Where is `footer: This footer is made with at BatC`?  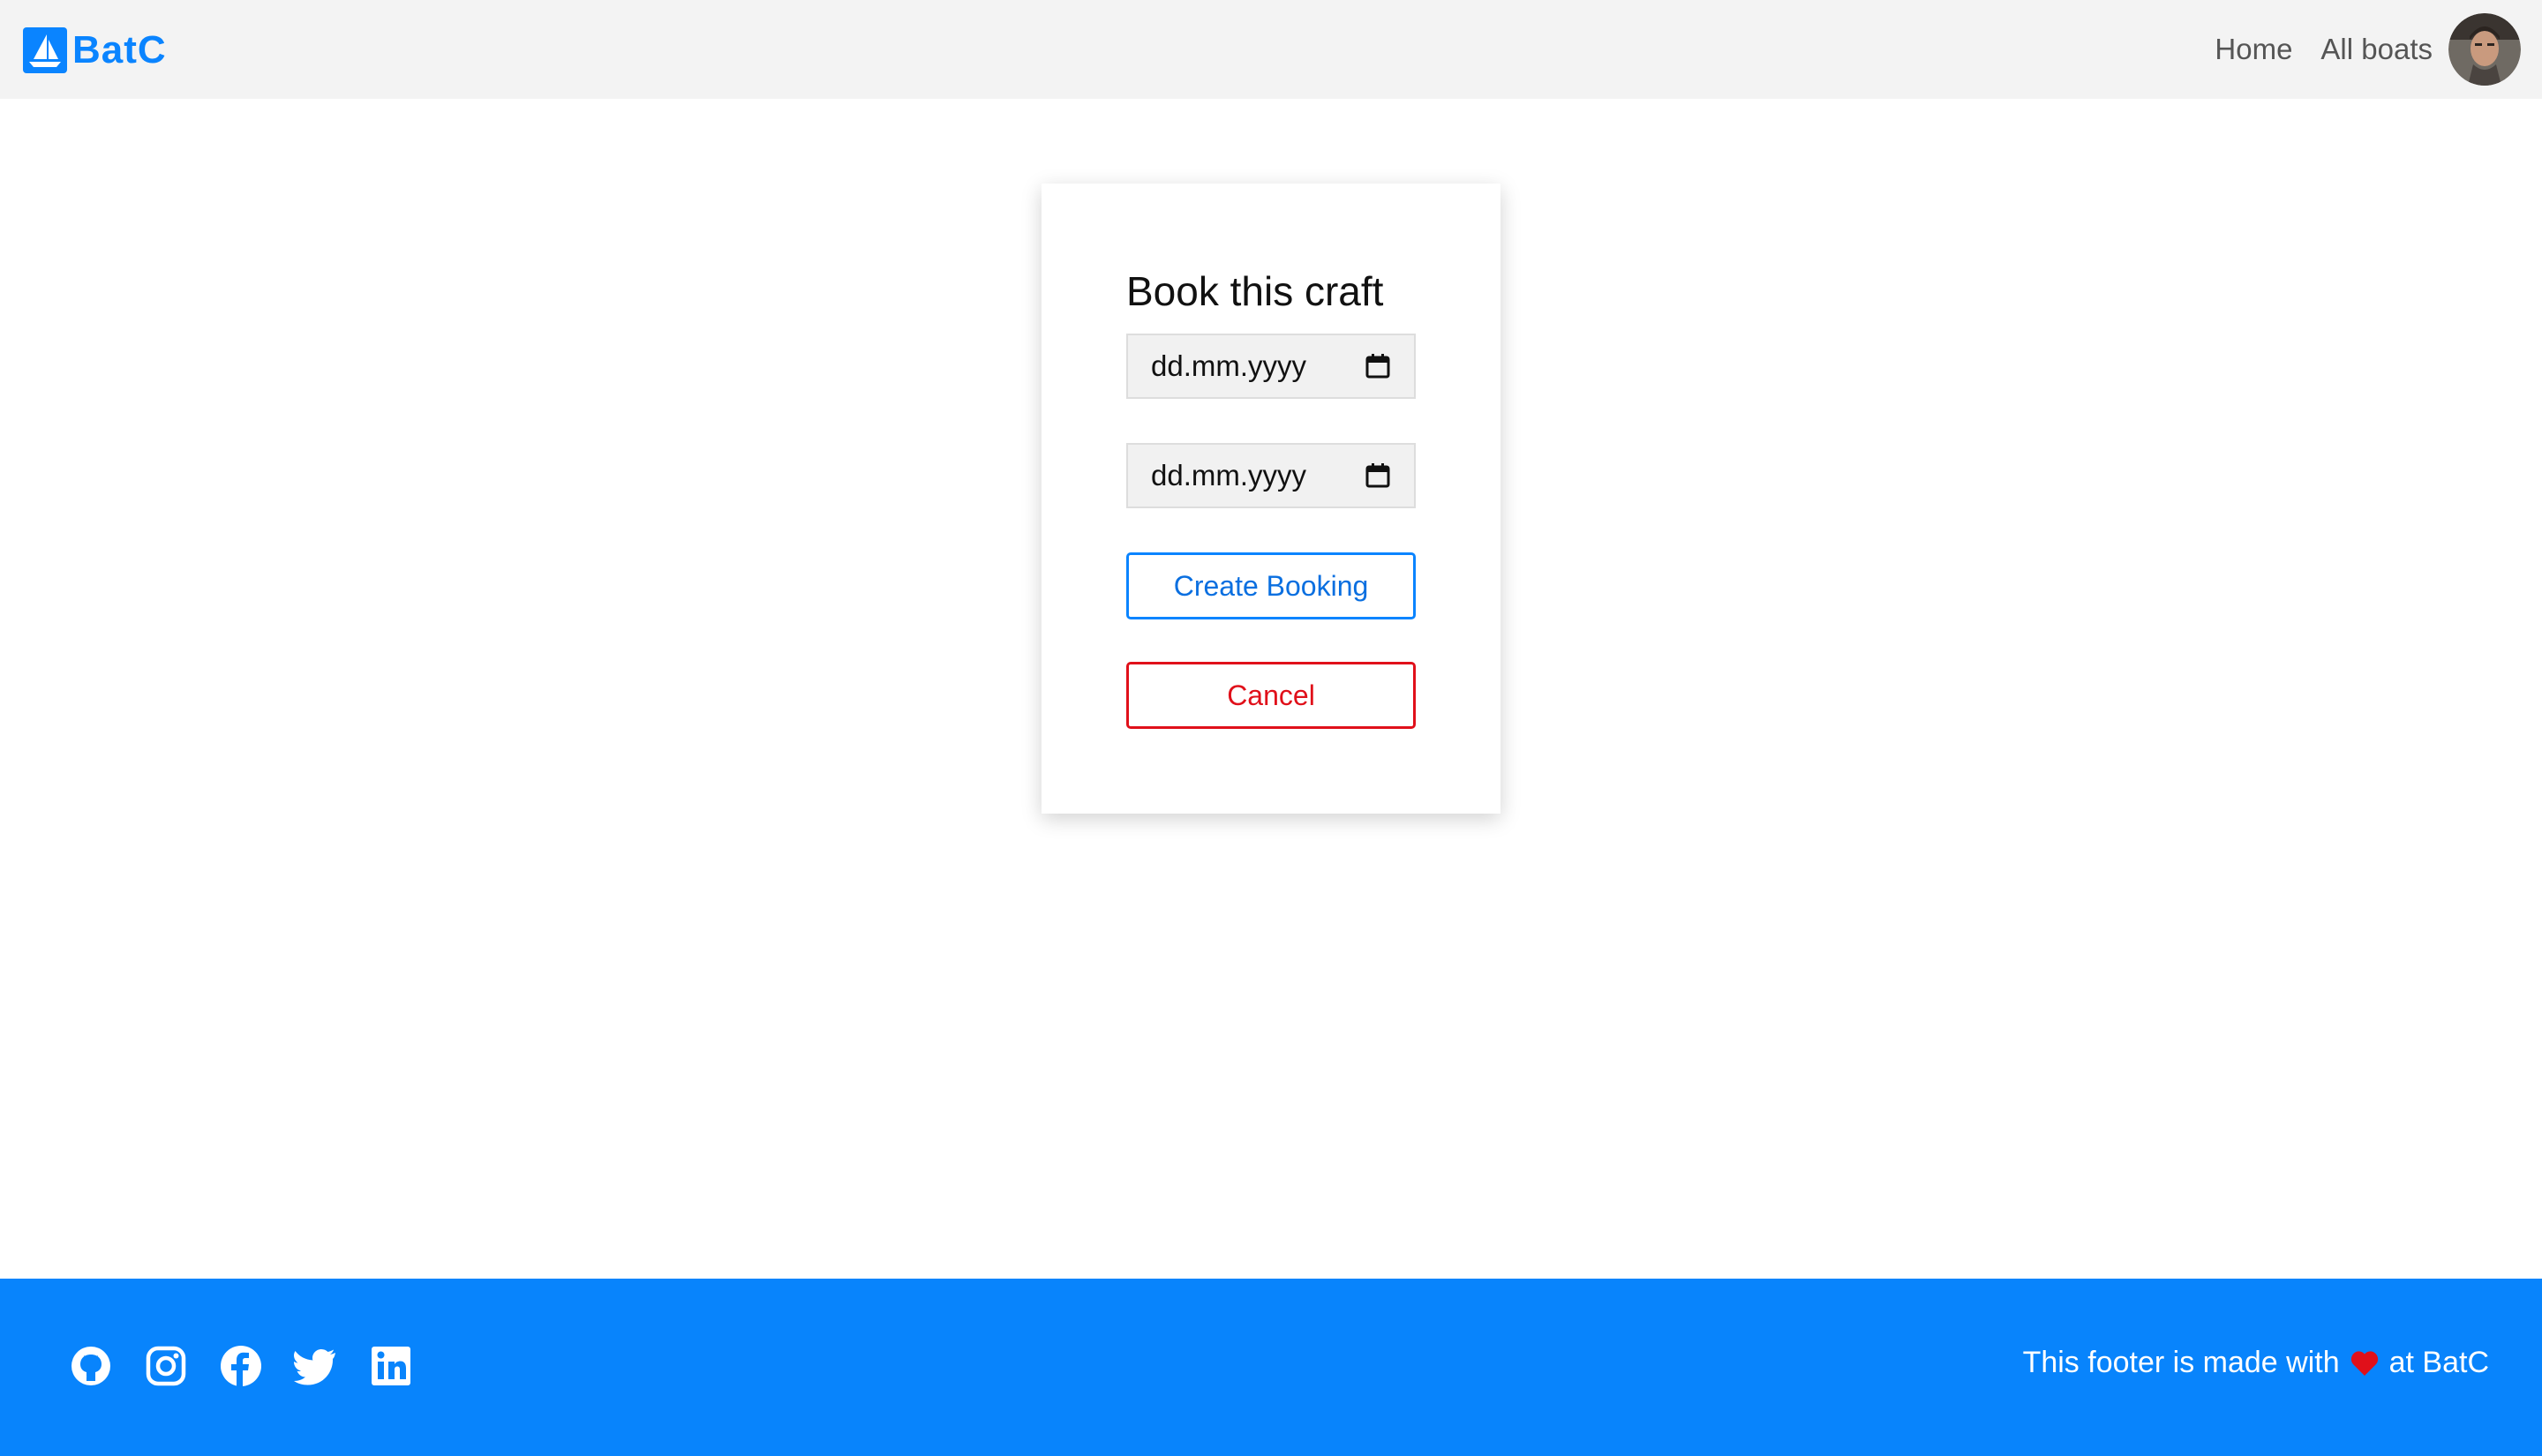 footer: This footer is made with at BatC is located at coordinates (1271, 1367).